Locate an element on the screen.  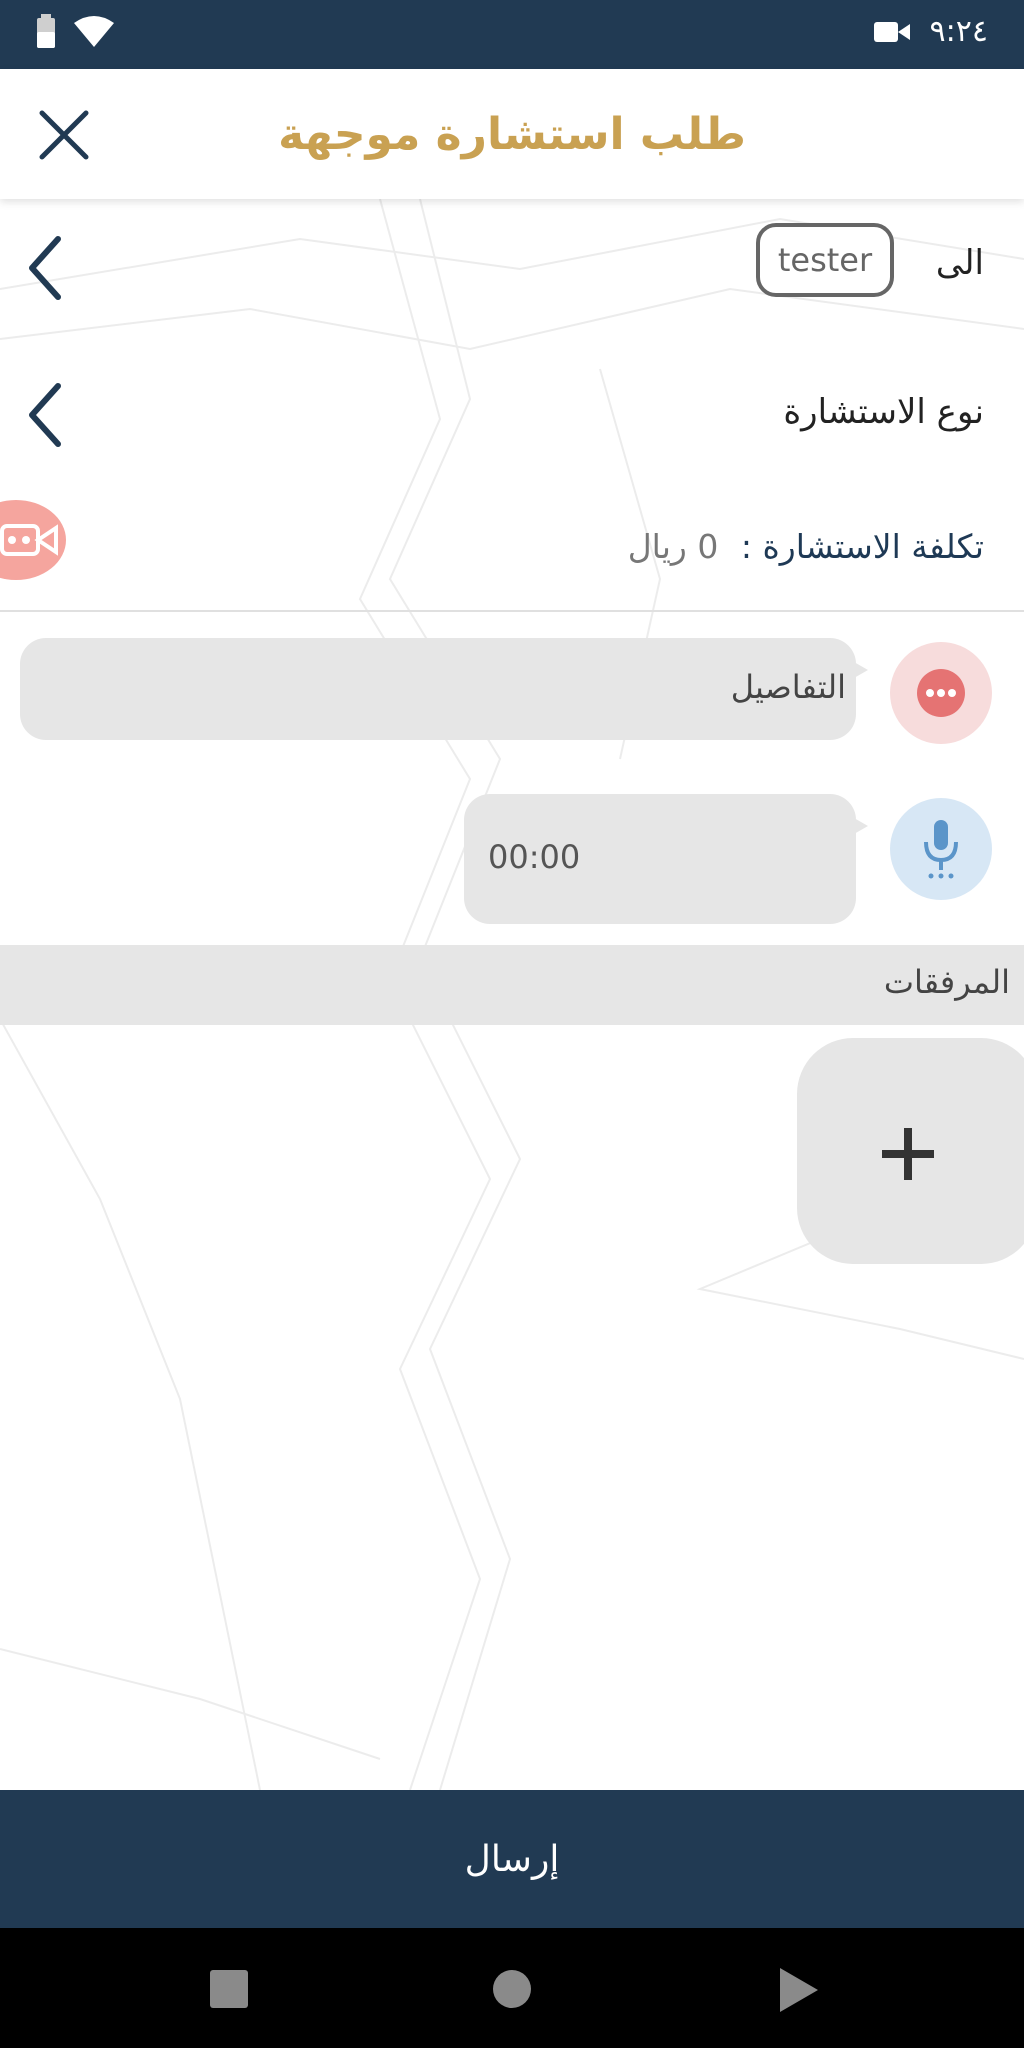
page-title: طلب استشارة موجهة is located at coordinates (512, 134).